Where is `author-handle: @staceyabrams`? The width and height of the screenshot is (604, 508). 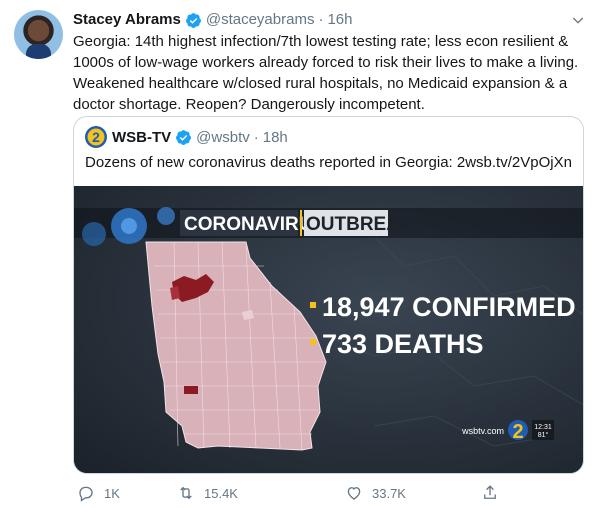 author-handle: @staceyabrams is located at coordinates (260, 20).